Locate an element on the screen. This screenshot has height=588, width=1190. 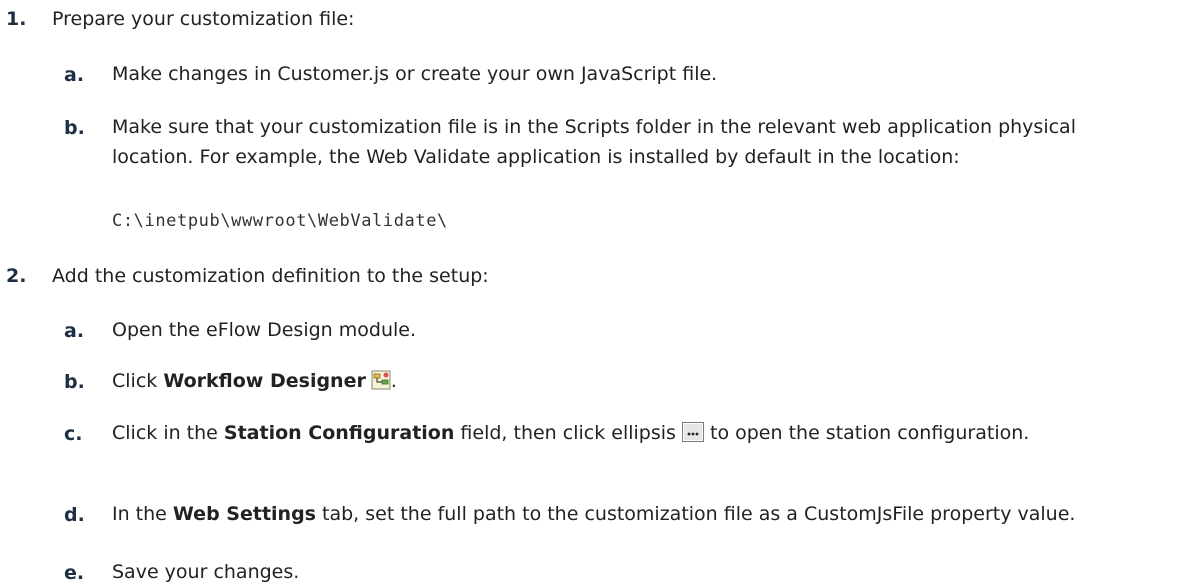
substep-text: Save your changes. is located at coordinates (206, 572).